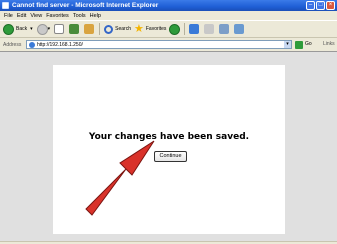  What do you see at coordinates (59, 29) in the screenshot?
I see `stop-icon` at bounding box center [59, 29].